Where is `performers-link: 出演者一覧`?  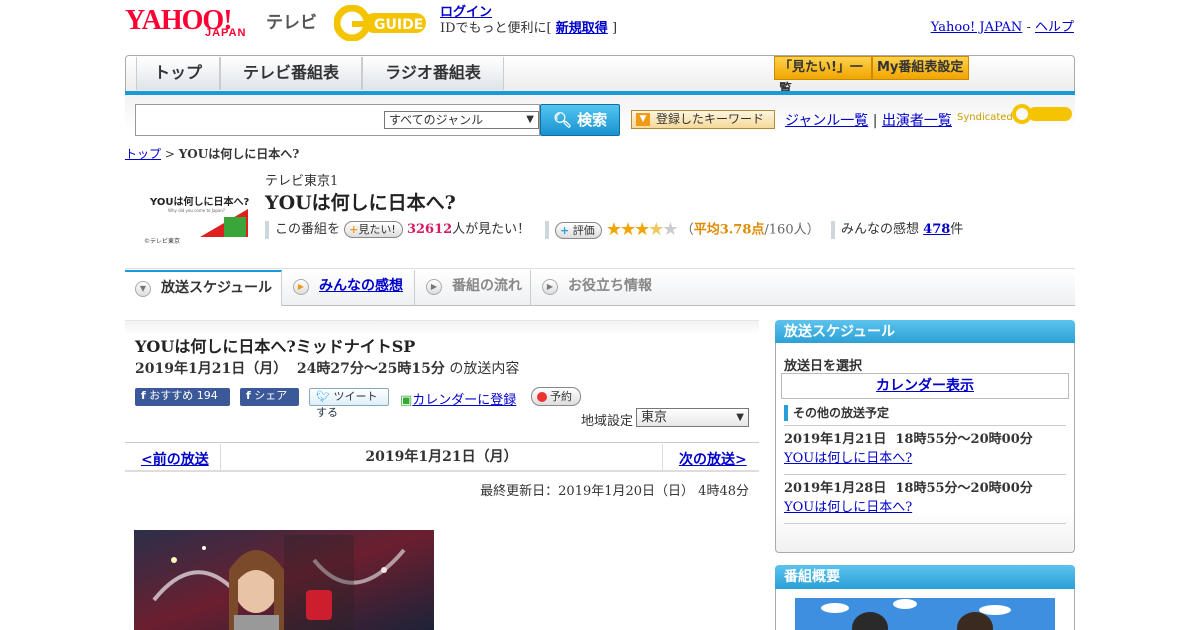
performers-link: 出演者一覧 is located at coordinates (917, 121).